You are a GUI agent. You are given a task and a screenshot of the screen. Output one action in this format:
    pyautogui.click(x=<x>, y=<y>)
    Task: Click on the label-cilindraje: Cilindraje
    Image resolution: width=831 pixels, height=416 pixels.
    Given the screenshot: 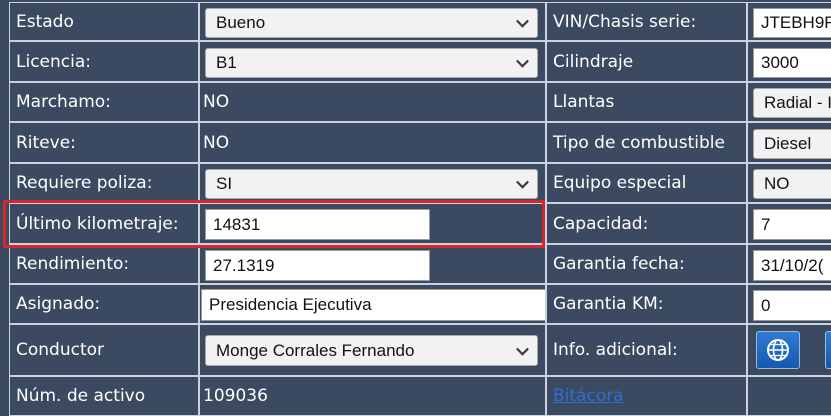 What is the action you would take?
    pyautogui.click(x=646, y=61)
    